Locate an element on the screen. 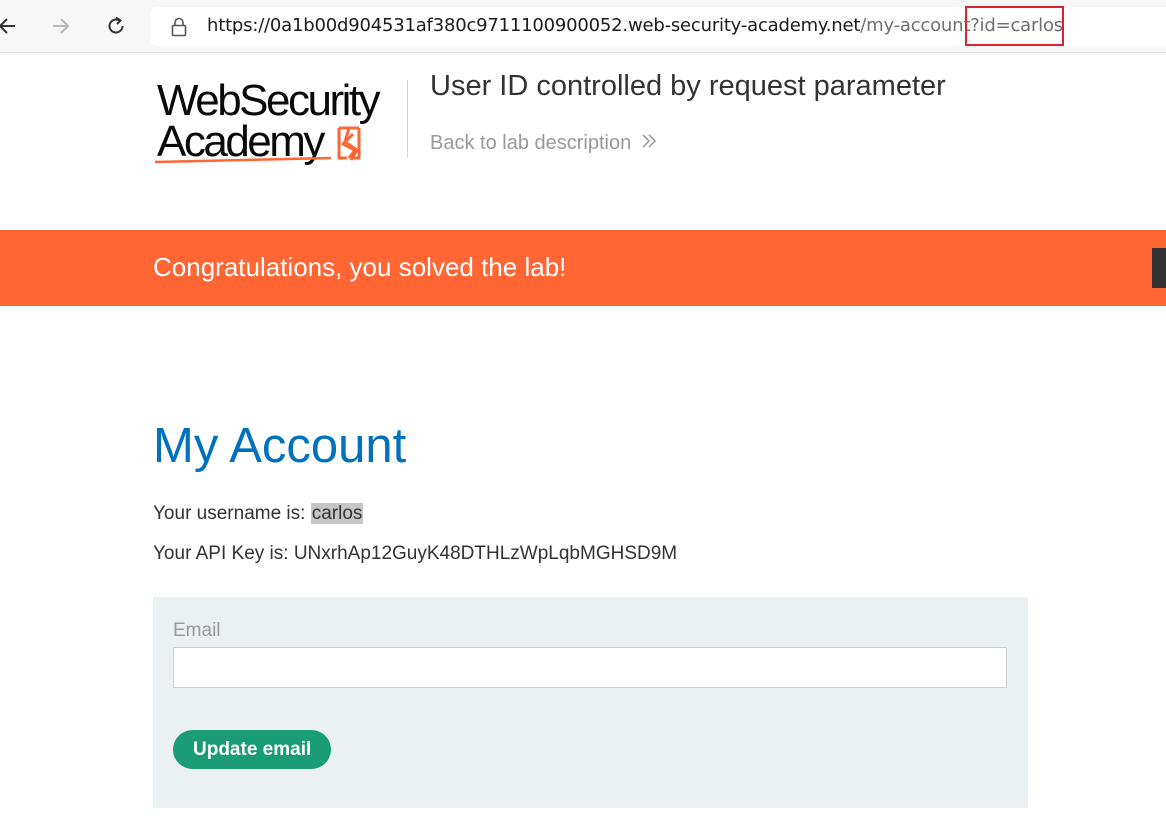  banner-message: Congratulations, you solved the lab! is located at coordinates (360, 267).